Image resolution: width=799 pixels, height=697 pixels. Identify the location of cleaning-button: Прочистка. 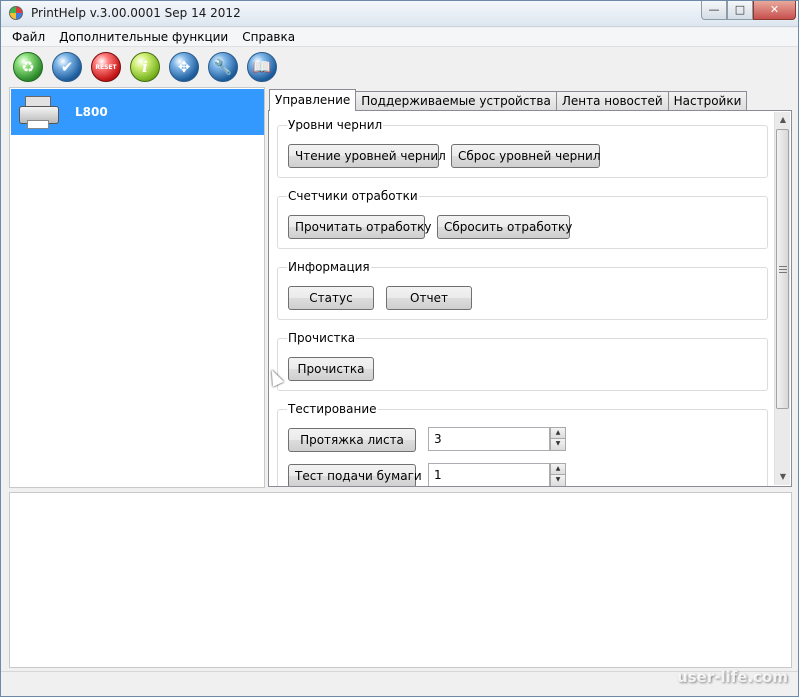
(331, 369).